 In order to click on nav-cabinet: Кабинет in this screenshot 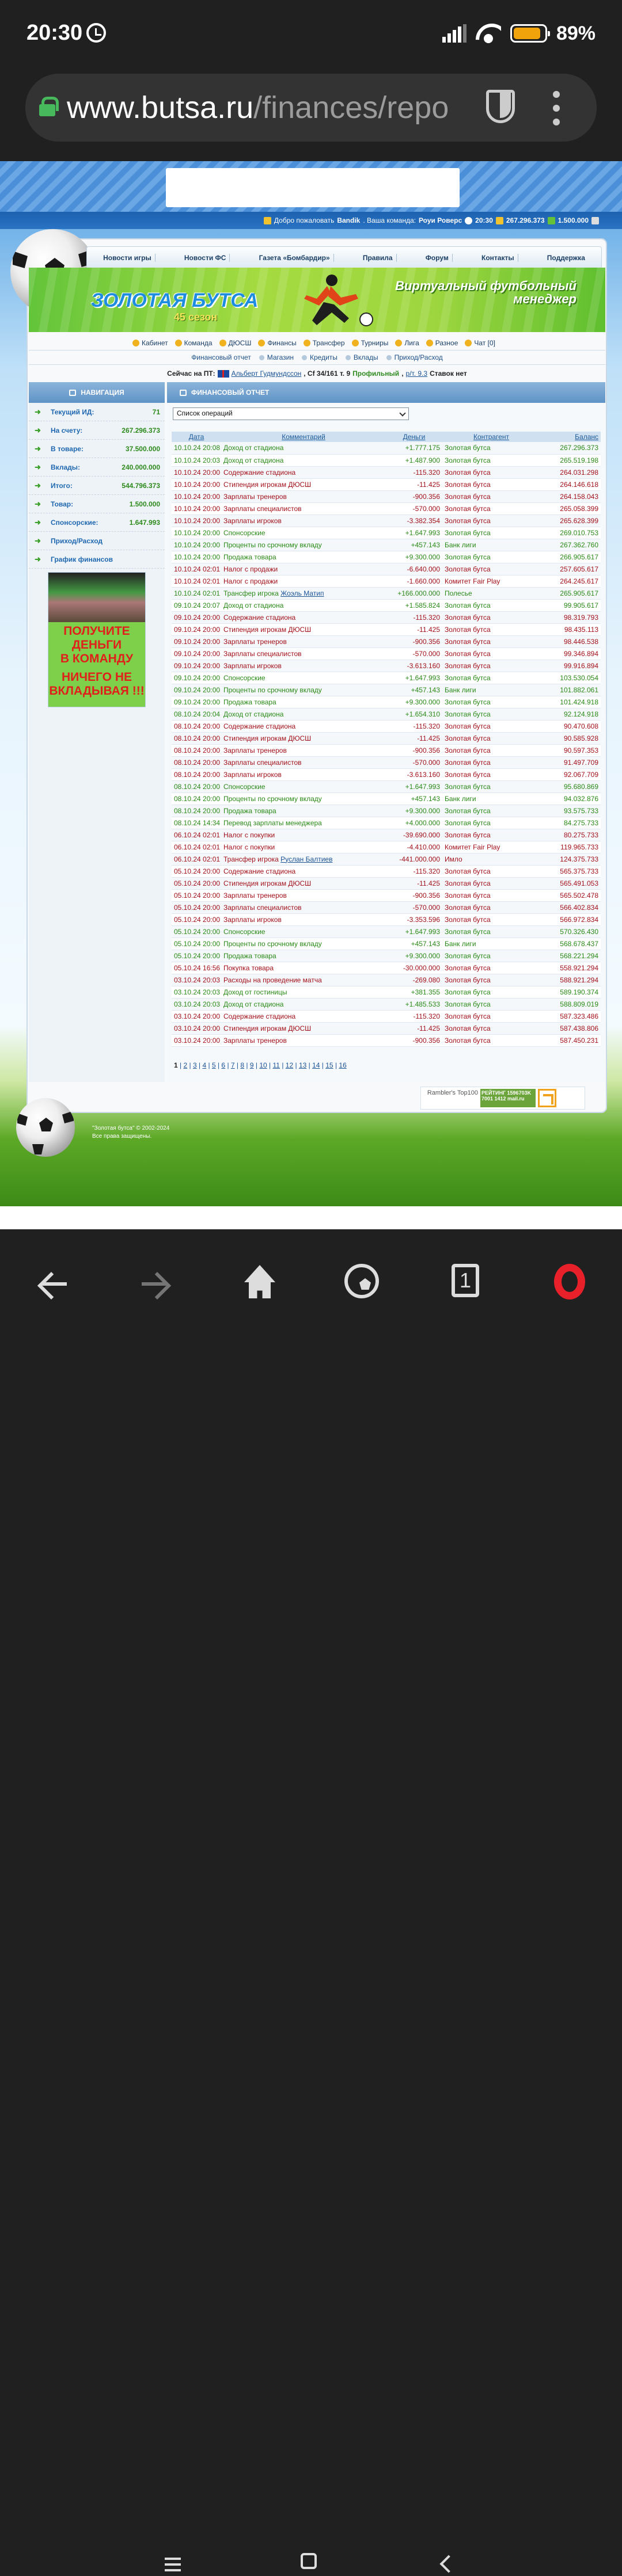, I will do `click(150, 343)`.